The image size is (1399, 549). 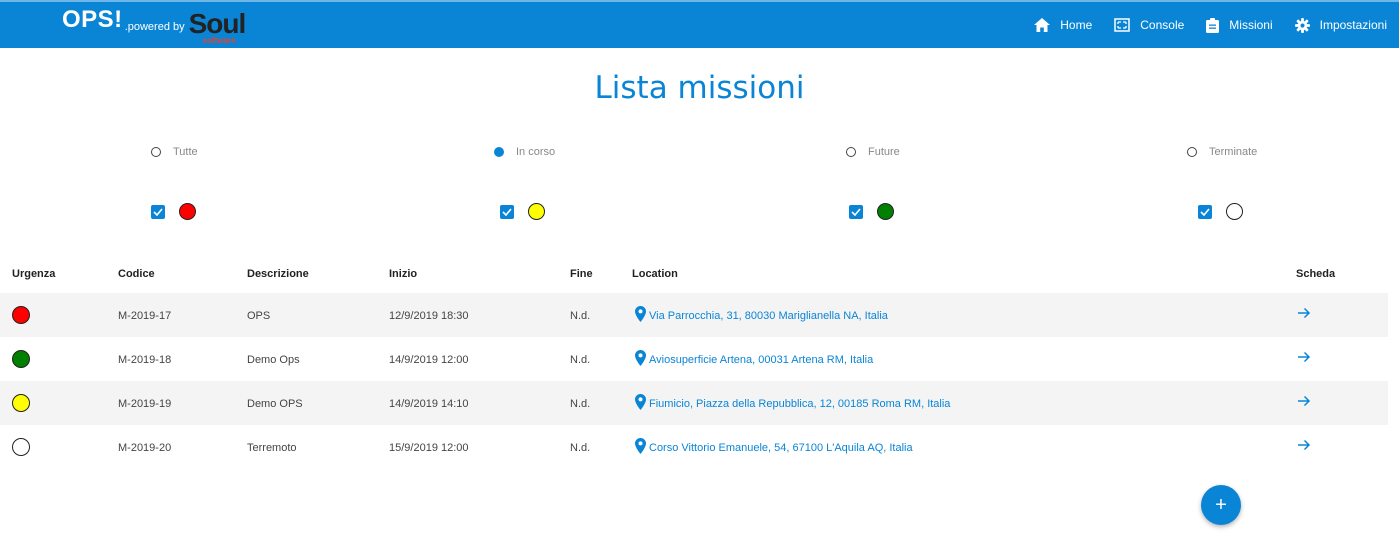 I want to click on filter-radio-label: In corso, so click(x=536, y=152).